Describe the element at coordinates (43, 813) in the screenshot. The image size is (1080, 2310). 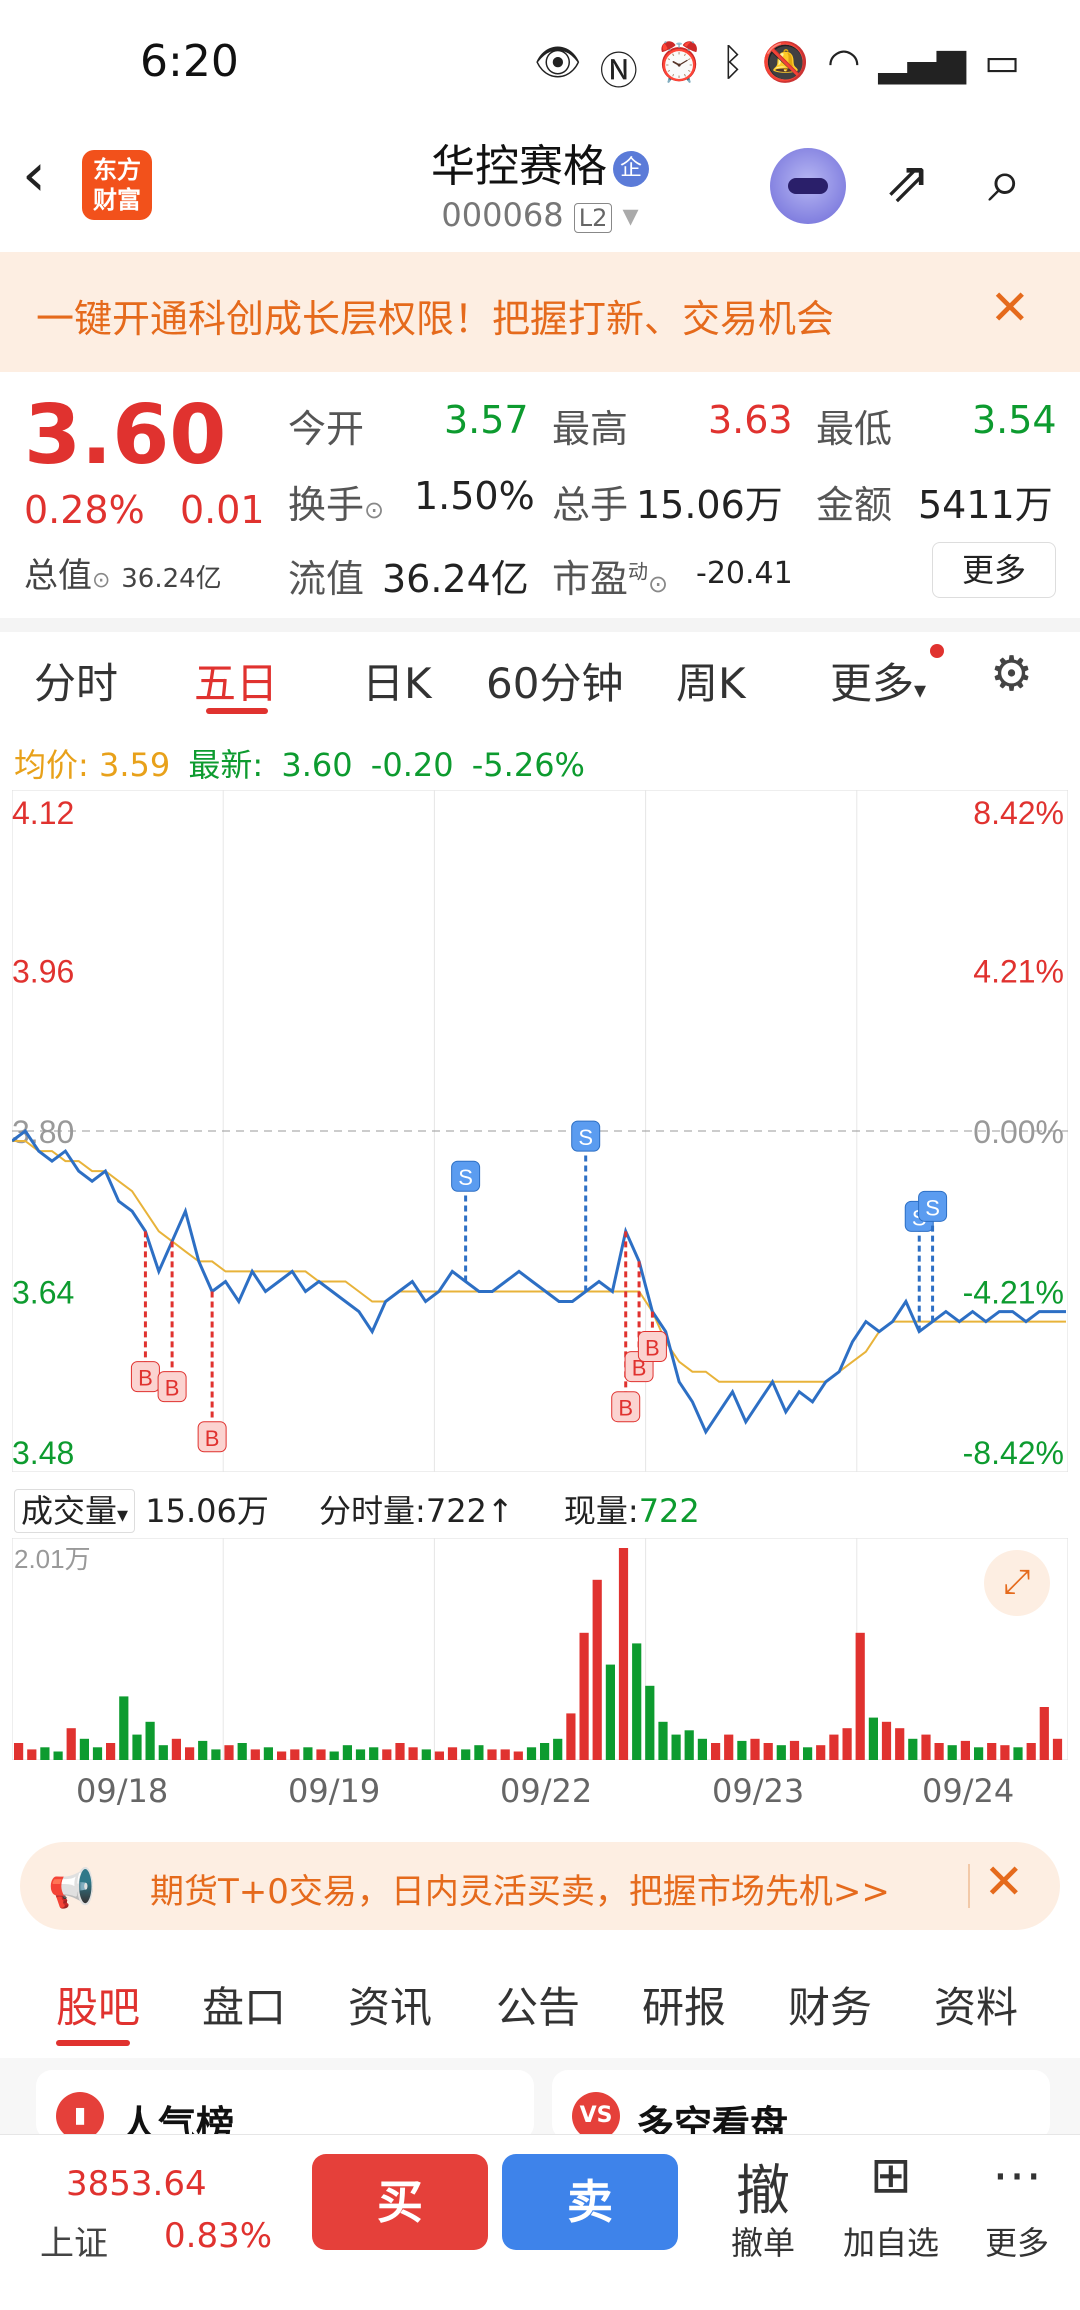
I see `y-label-left: 4.12` at that location.